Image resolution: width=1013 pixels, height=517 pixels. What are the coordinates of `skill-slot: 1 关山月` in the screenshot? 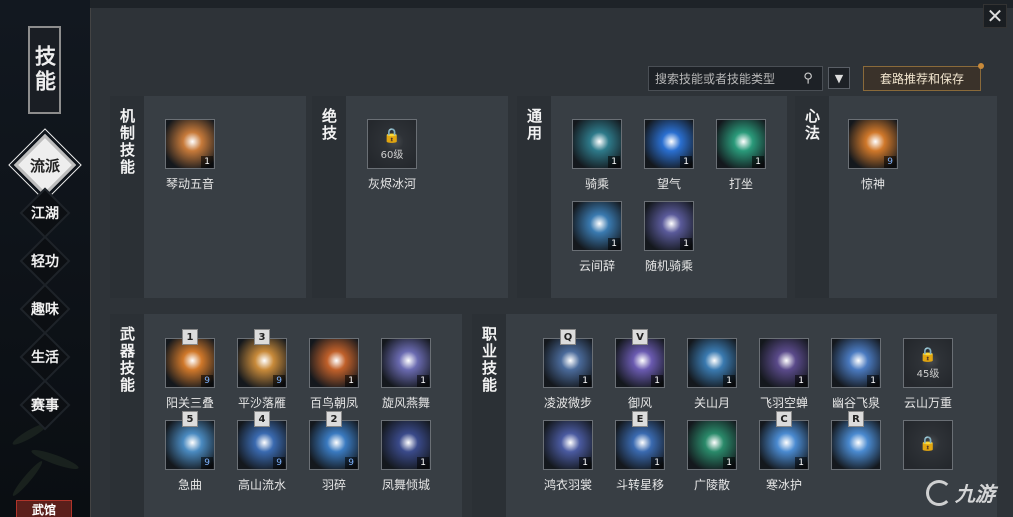 It's located at (712, 378).